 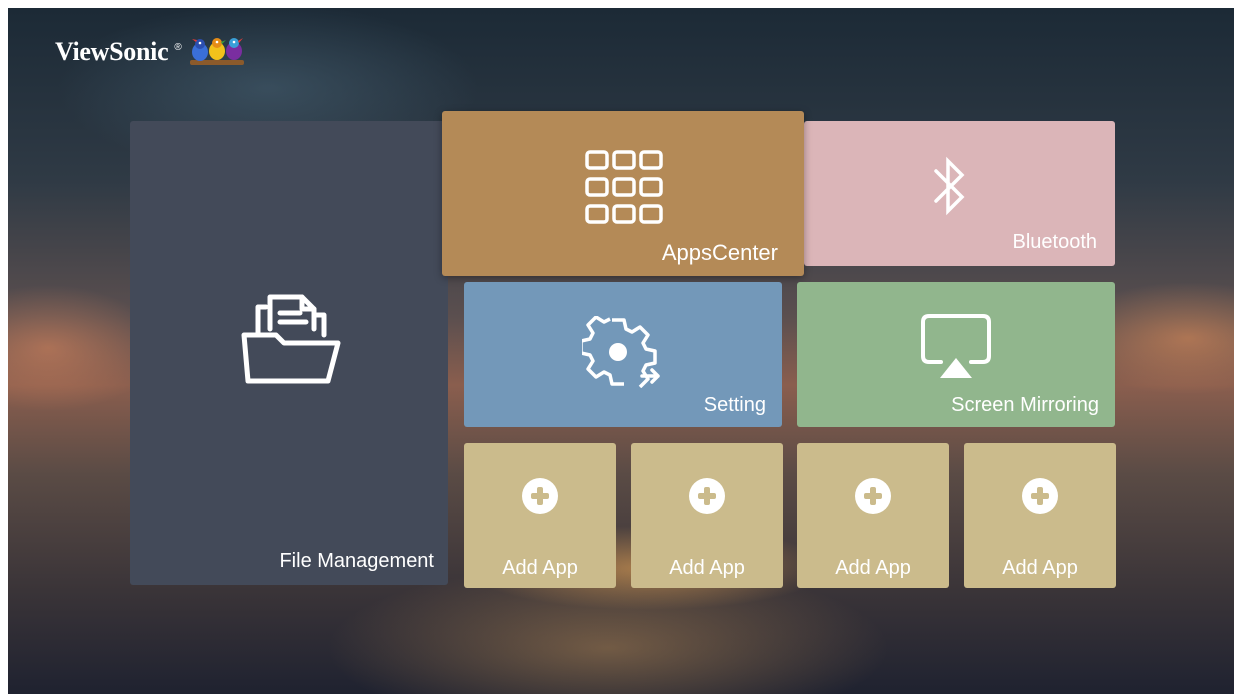 What do you see at coordinates (949, 186) in the screenshot?
I see `bluetooth-icon` at bounding box center [949, 186].